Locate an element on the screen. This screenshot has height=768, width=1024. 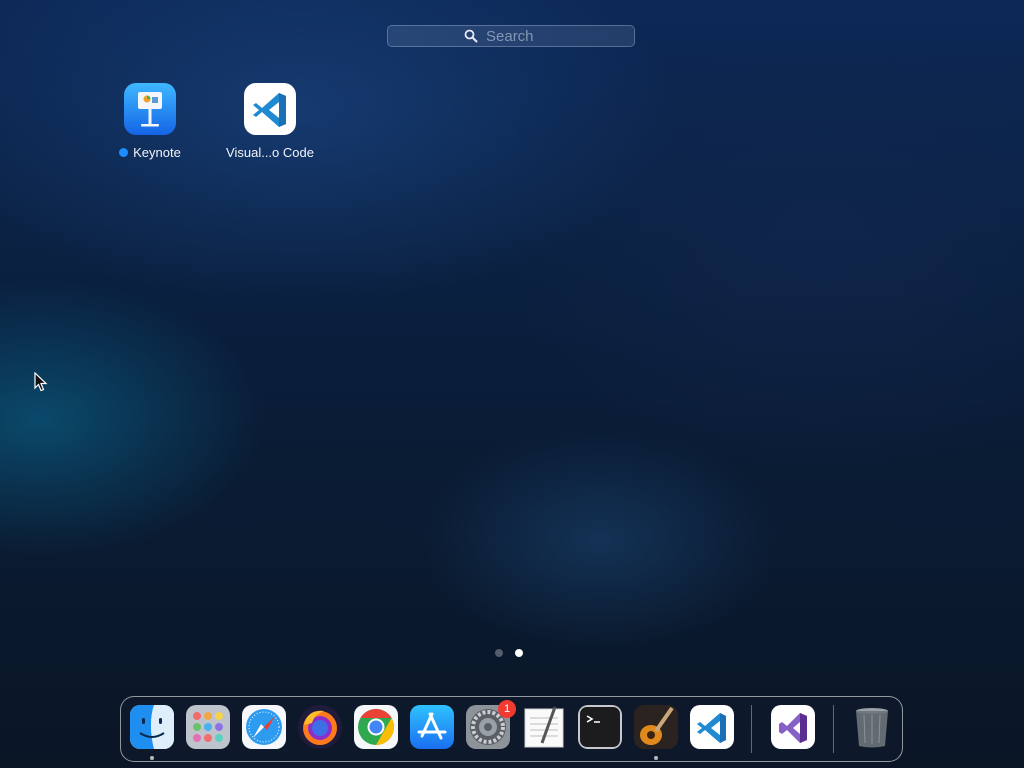
dock-item-garageband is located at coordinates (656, 732).